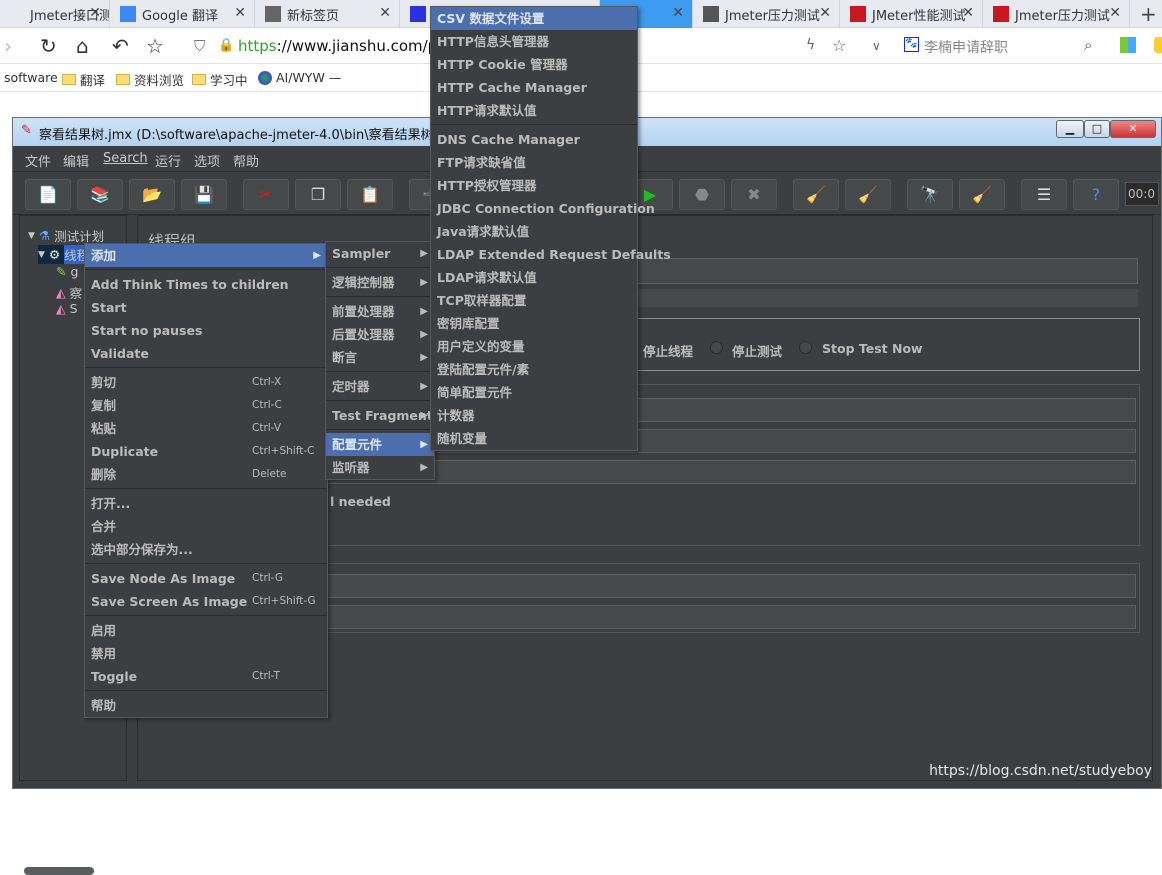  Describe the element at coordinates (380, 311) in the screenshot. I see `menu-item: 前置处理器 ▶` at that location.